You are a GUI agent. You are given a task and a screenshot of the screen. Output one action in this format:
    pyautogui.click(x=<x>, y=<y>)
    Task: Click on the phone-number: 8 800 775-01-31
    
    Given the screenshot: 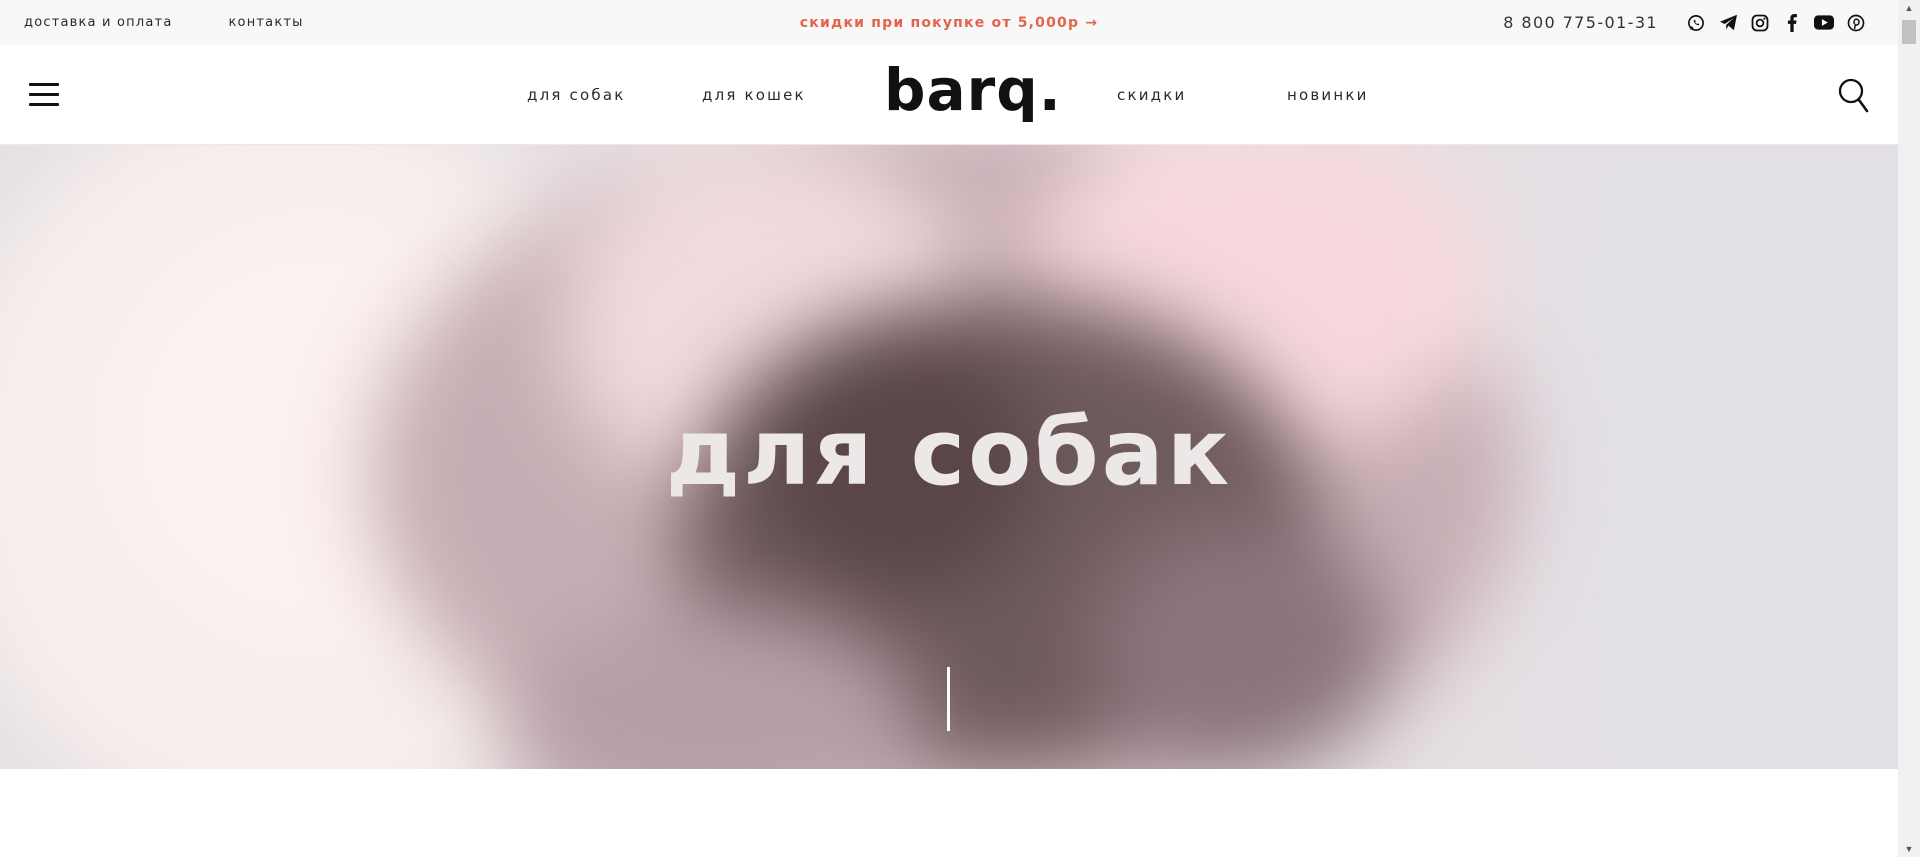 What is the action you would take?
    pyautogui.click(x=1580, y=22)
    